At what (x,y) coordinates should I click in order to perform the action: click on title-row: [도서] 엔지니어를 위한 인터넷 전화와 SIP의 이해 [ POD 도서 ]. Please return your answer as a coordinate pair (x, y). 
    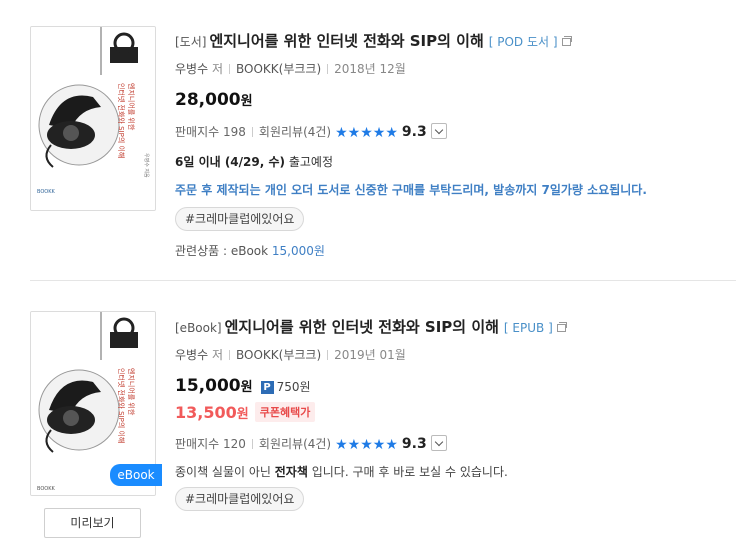
    Looking at the image, I should click on (455, 42).